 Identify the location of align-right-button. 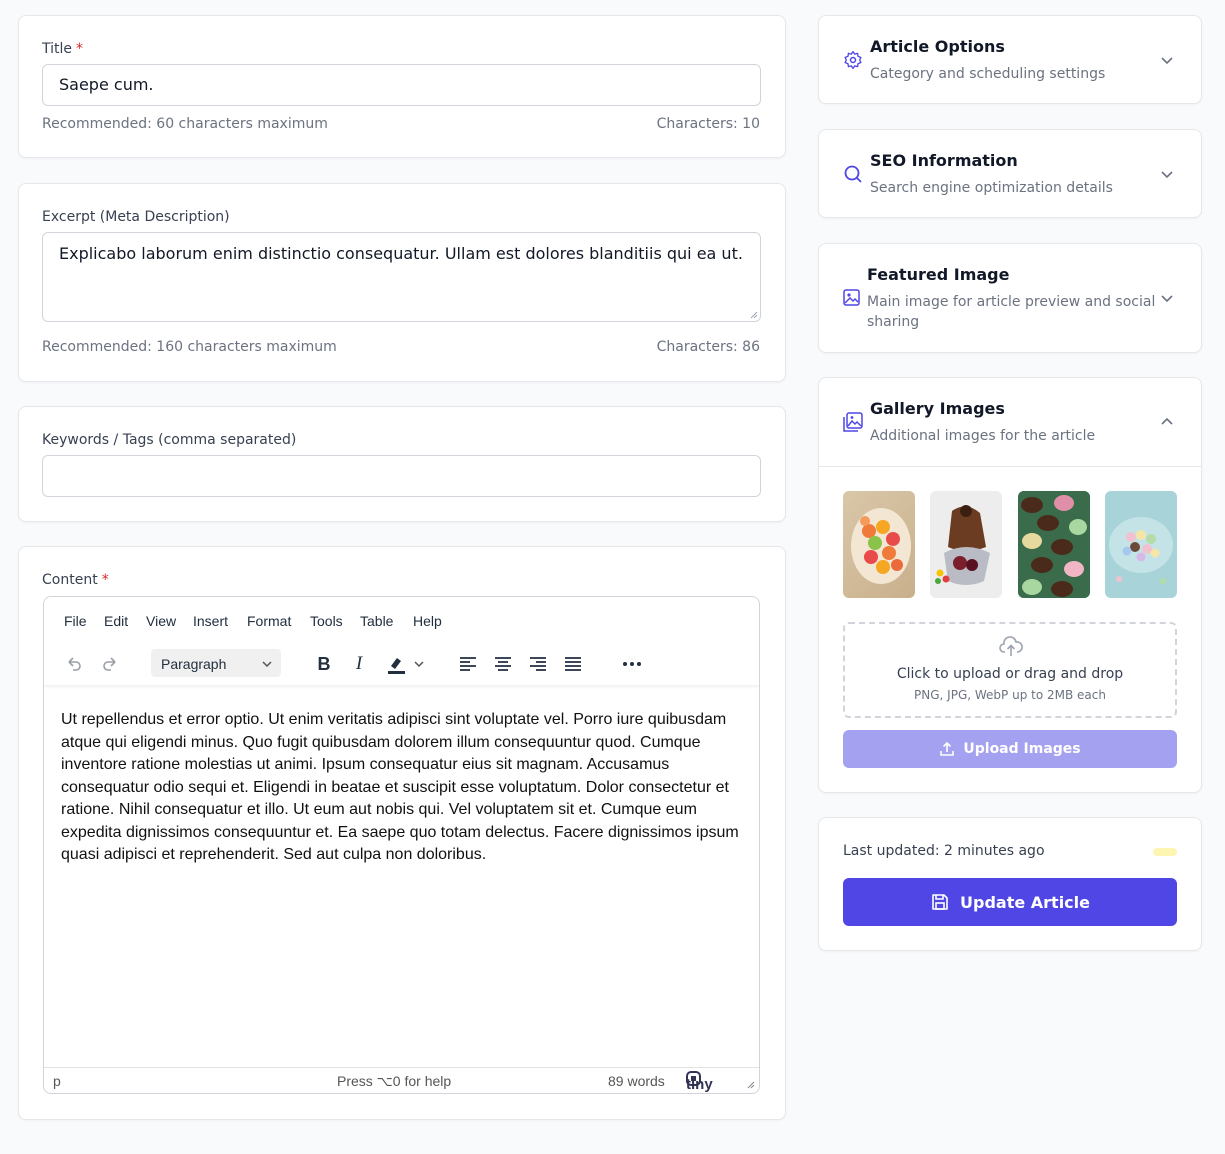
(538, 664).